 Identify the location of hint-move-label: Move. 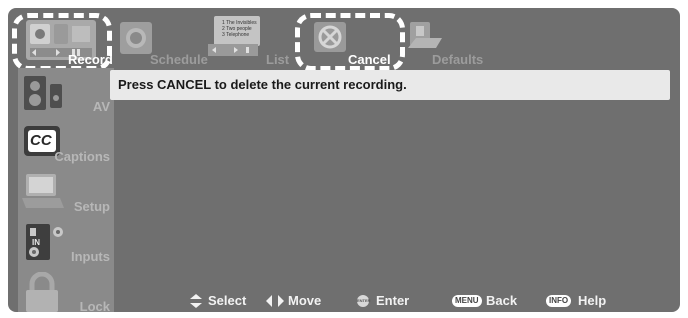
(305, 300).